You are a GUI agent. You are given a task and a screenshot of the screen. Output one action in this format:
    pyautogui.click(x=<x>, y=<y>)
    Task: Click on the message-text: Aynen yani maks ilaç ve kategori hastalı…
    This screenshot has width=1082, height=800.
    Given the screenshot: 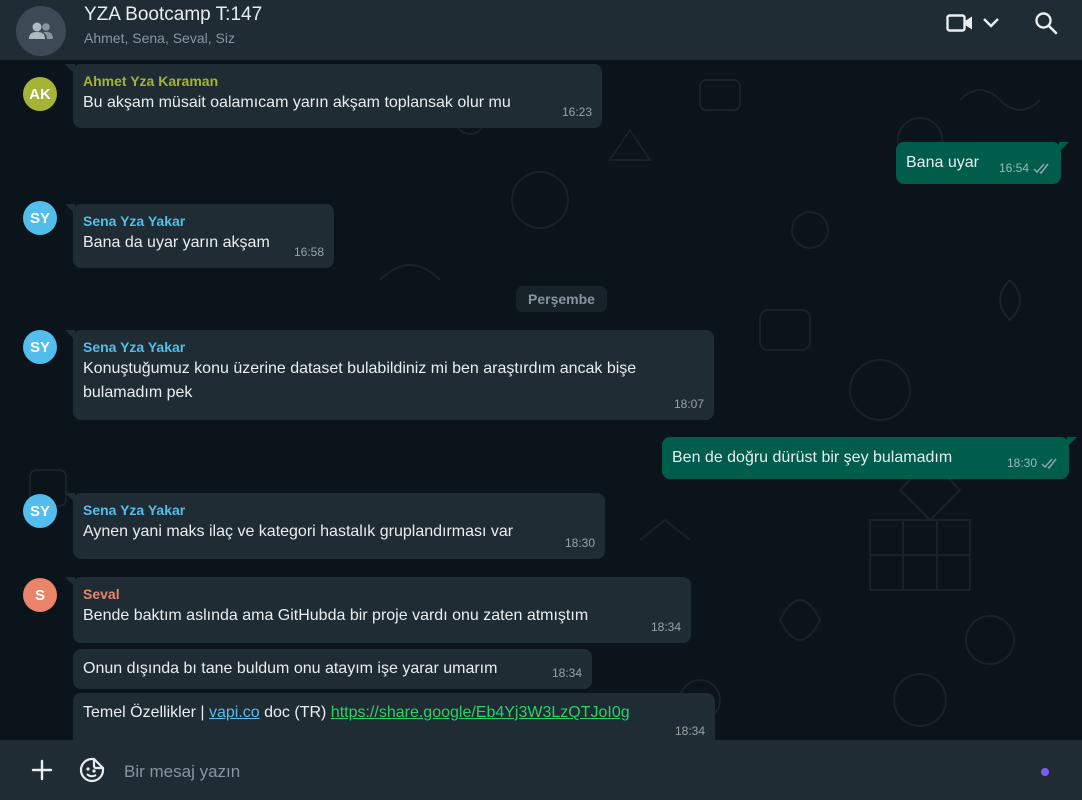 What is the action you would take?
    pyautogui.click(x=298, y=531)
    